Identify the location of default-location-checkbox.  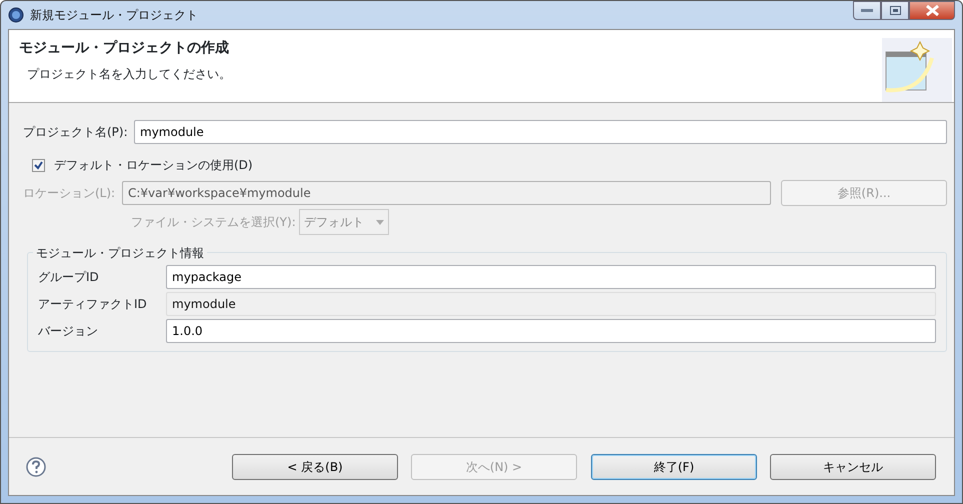
(38, 165).